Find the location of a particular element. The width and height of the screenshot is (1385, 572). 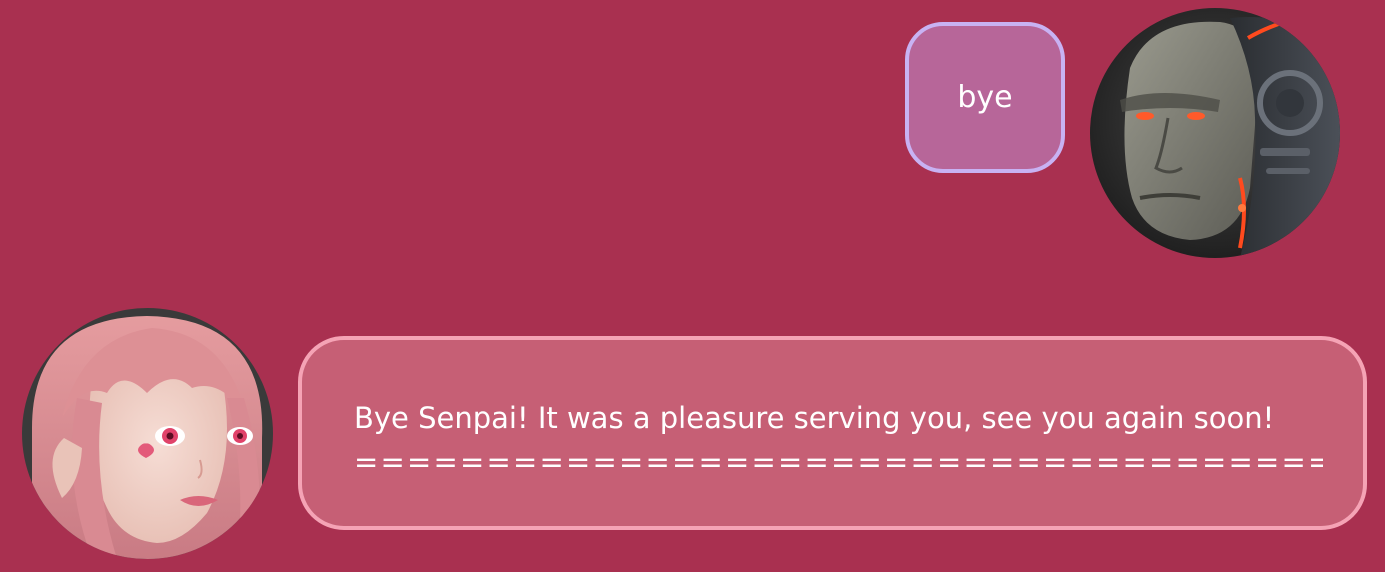

user-message-bubble: bye is located at coordinates (985, 97).